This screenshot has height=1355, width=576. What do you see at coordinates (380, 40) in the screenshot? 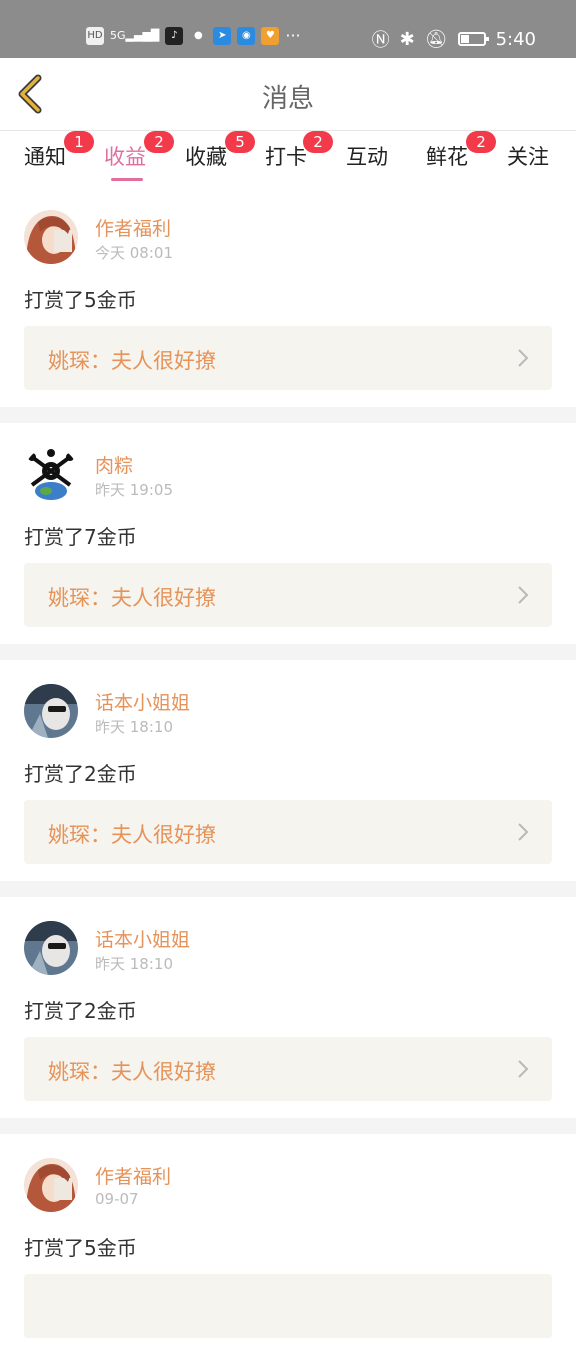
I see `nfc-icon: Ⓝ` at bounding box center [380, 40].